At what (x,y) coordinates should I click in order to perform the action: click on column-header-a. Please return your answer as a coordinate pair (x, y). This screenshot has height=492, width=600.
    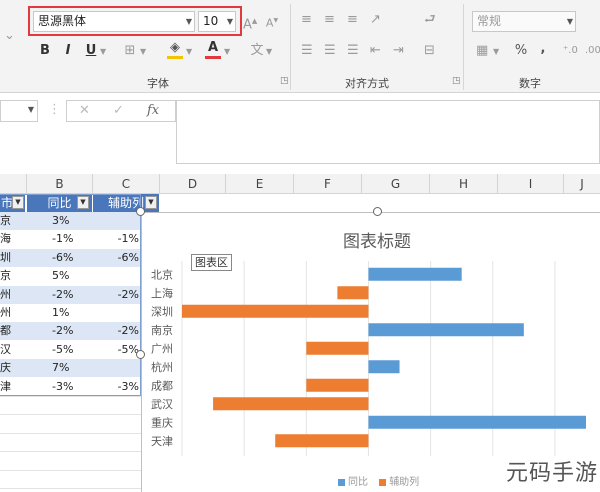
    Looking at the image, I should click on (13, 184).